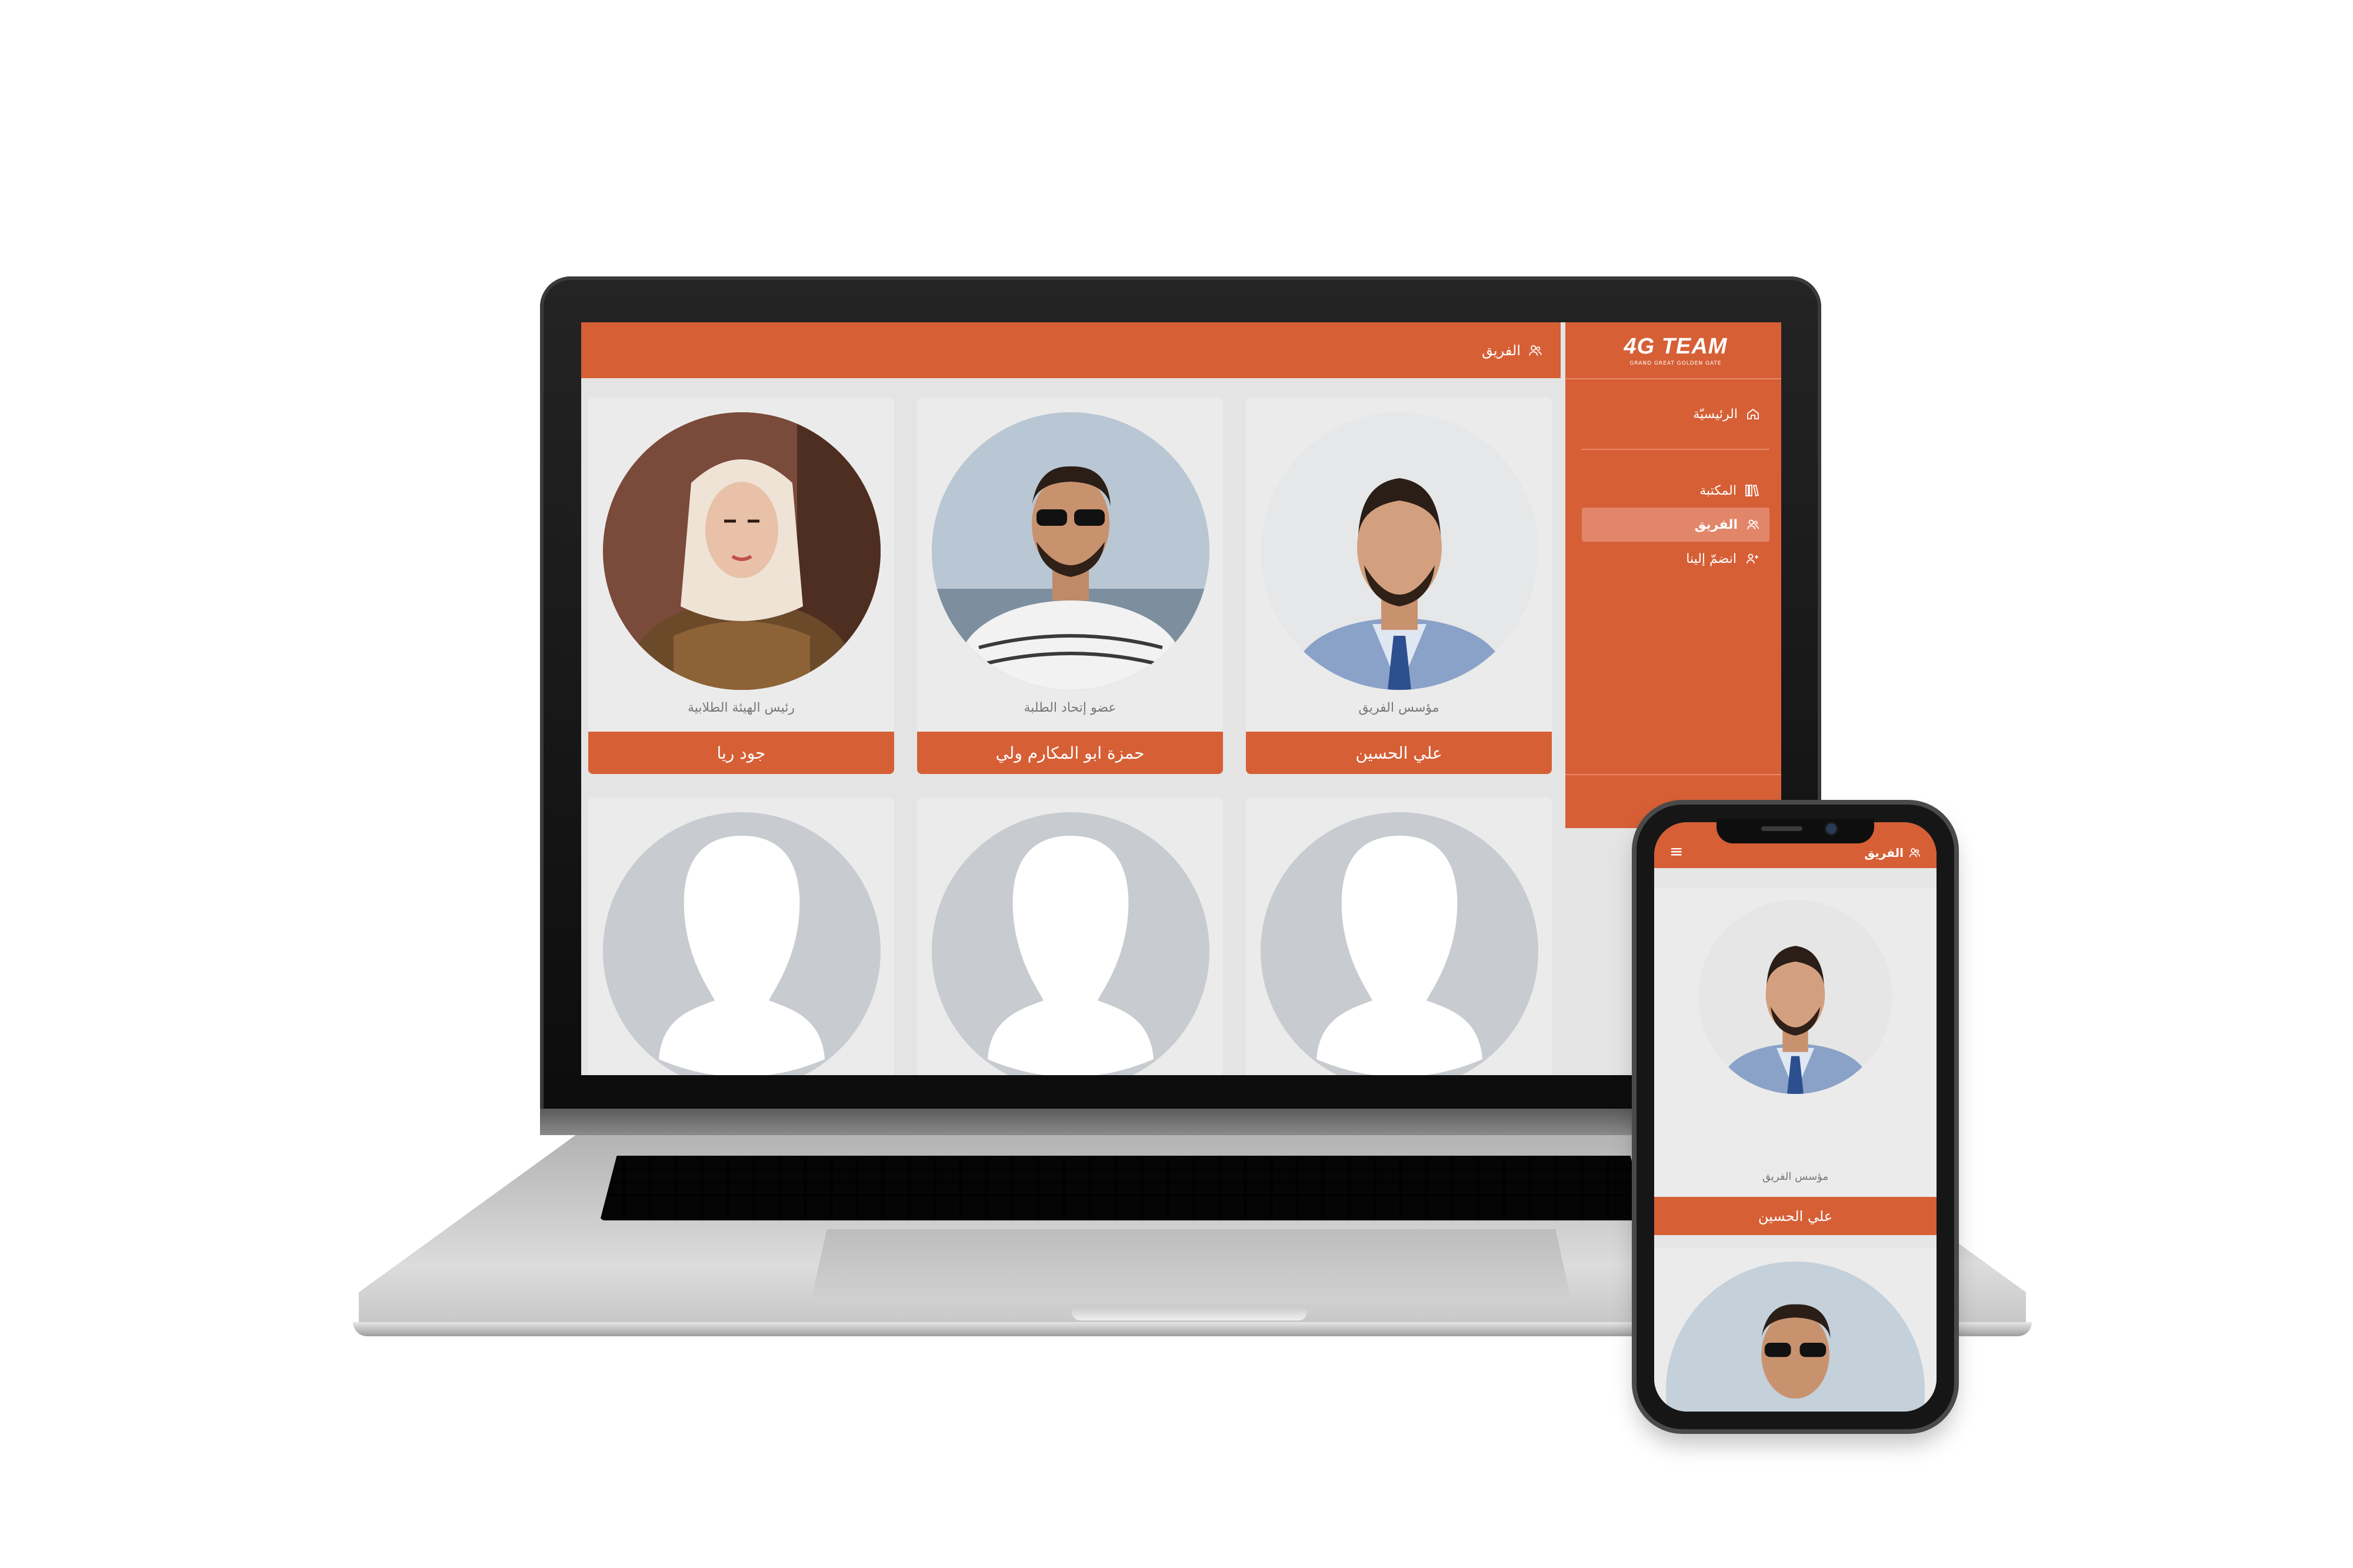 The image size is (2353, 1568). I want to click on sidebar-item-join: انضمّ إلينا, so click(1676, 559).